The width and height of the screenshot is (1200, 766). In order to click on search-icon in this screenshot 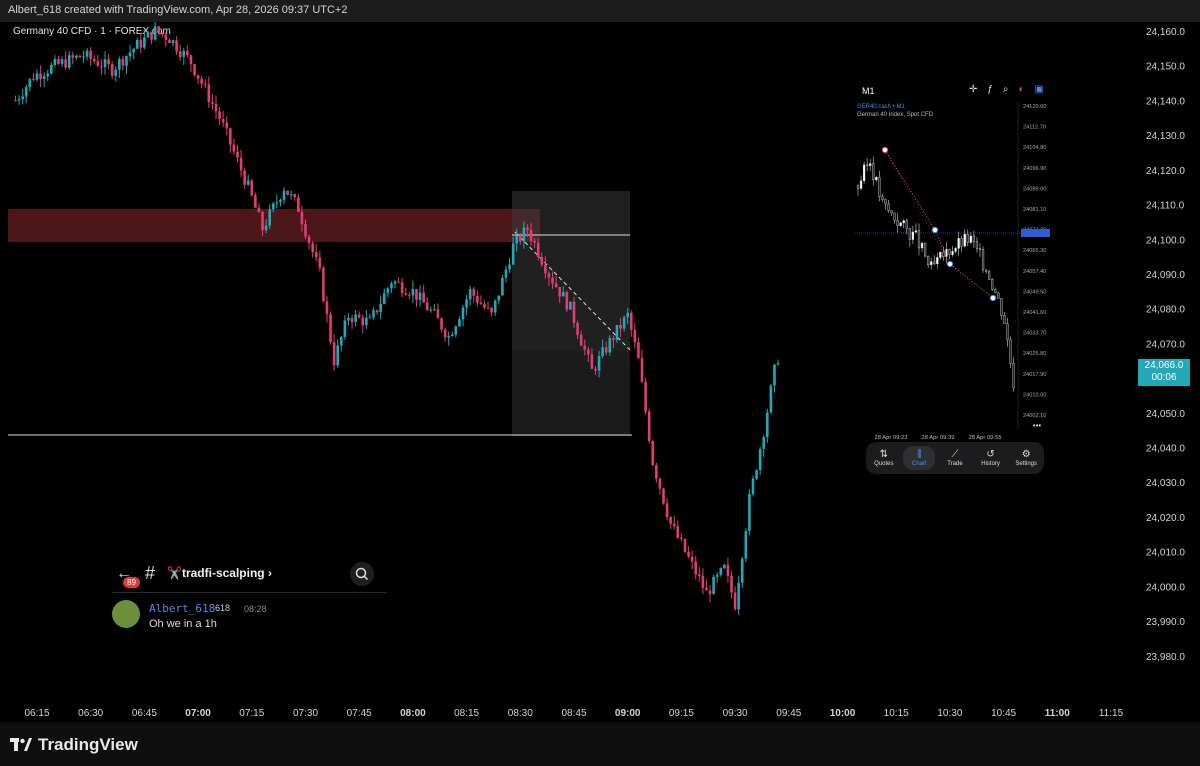, I will do `click(362, 574)`.